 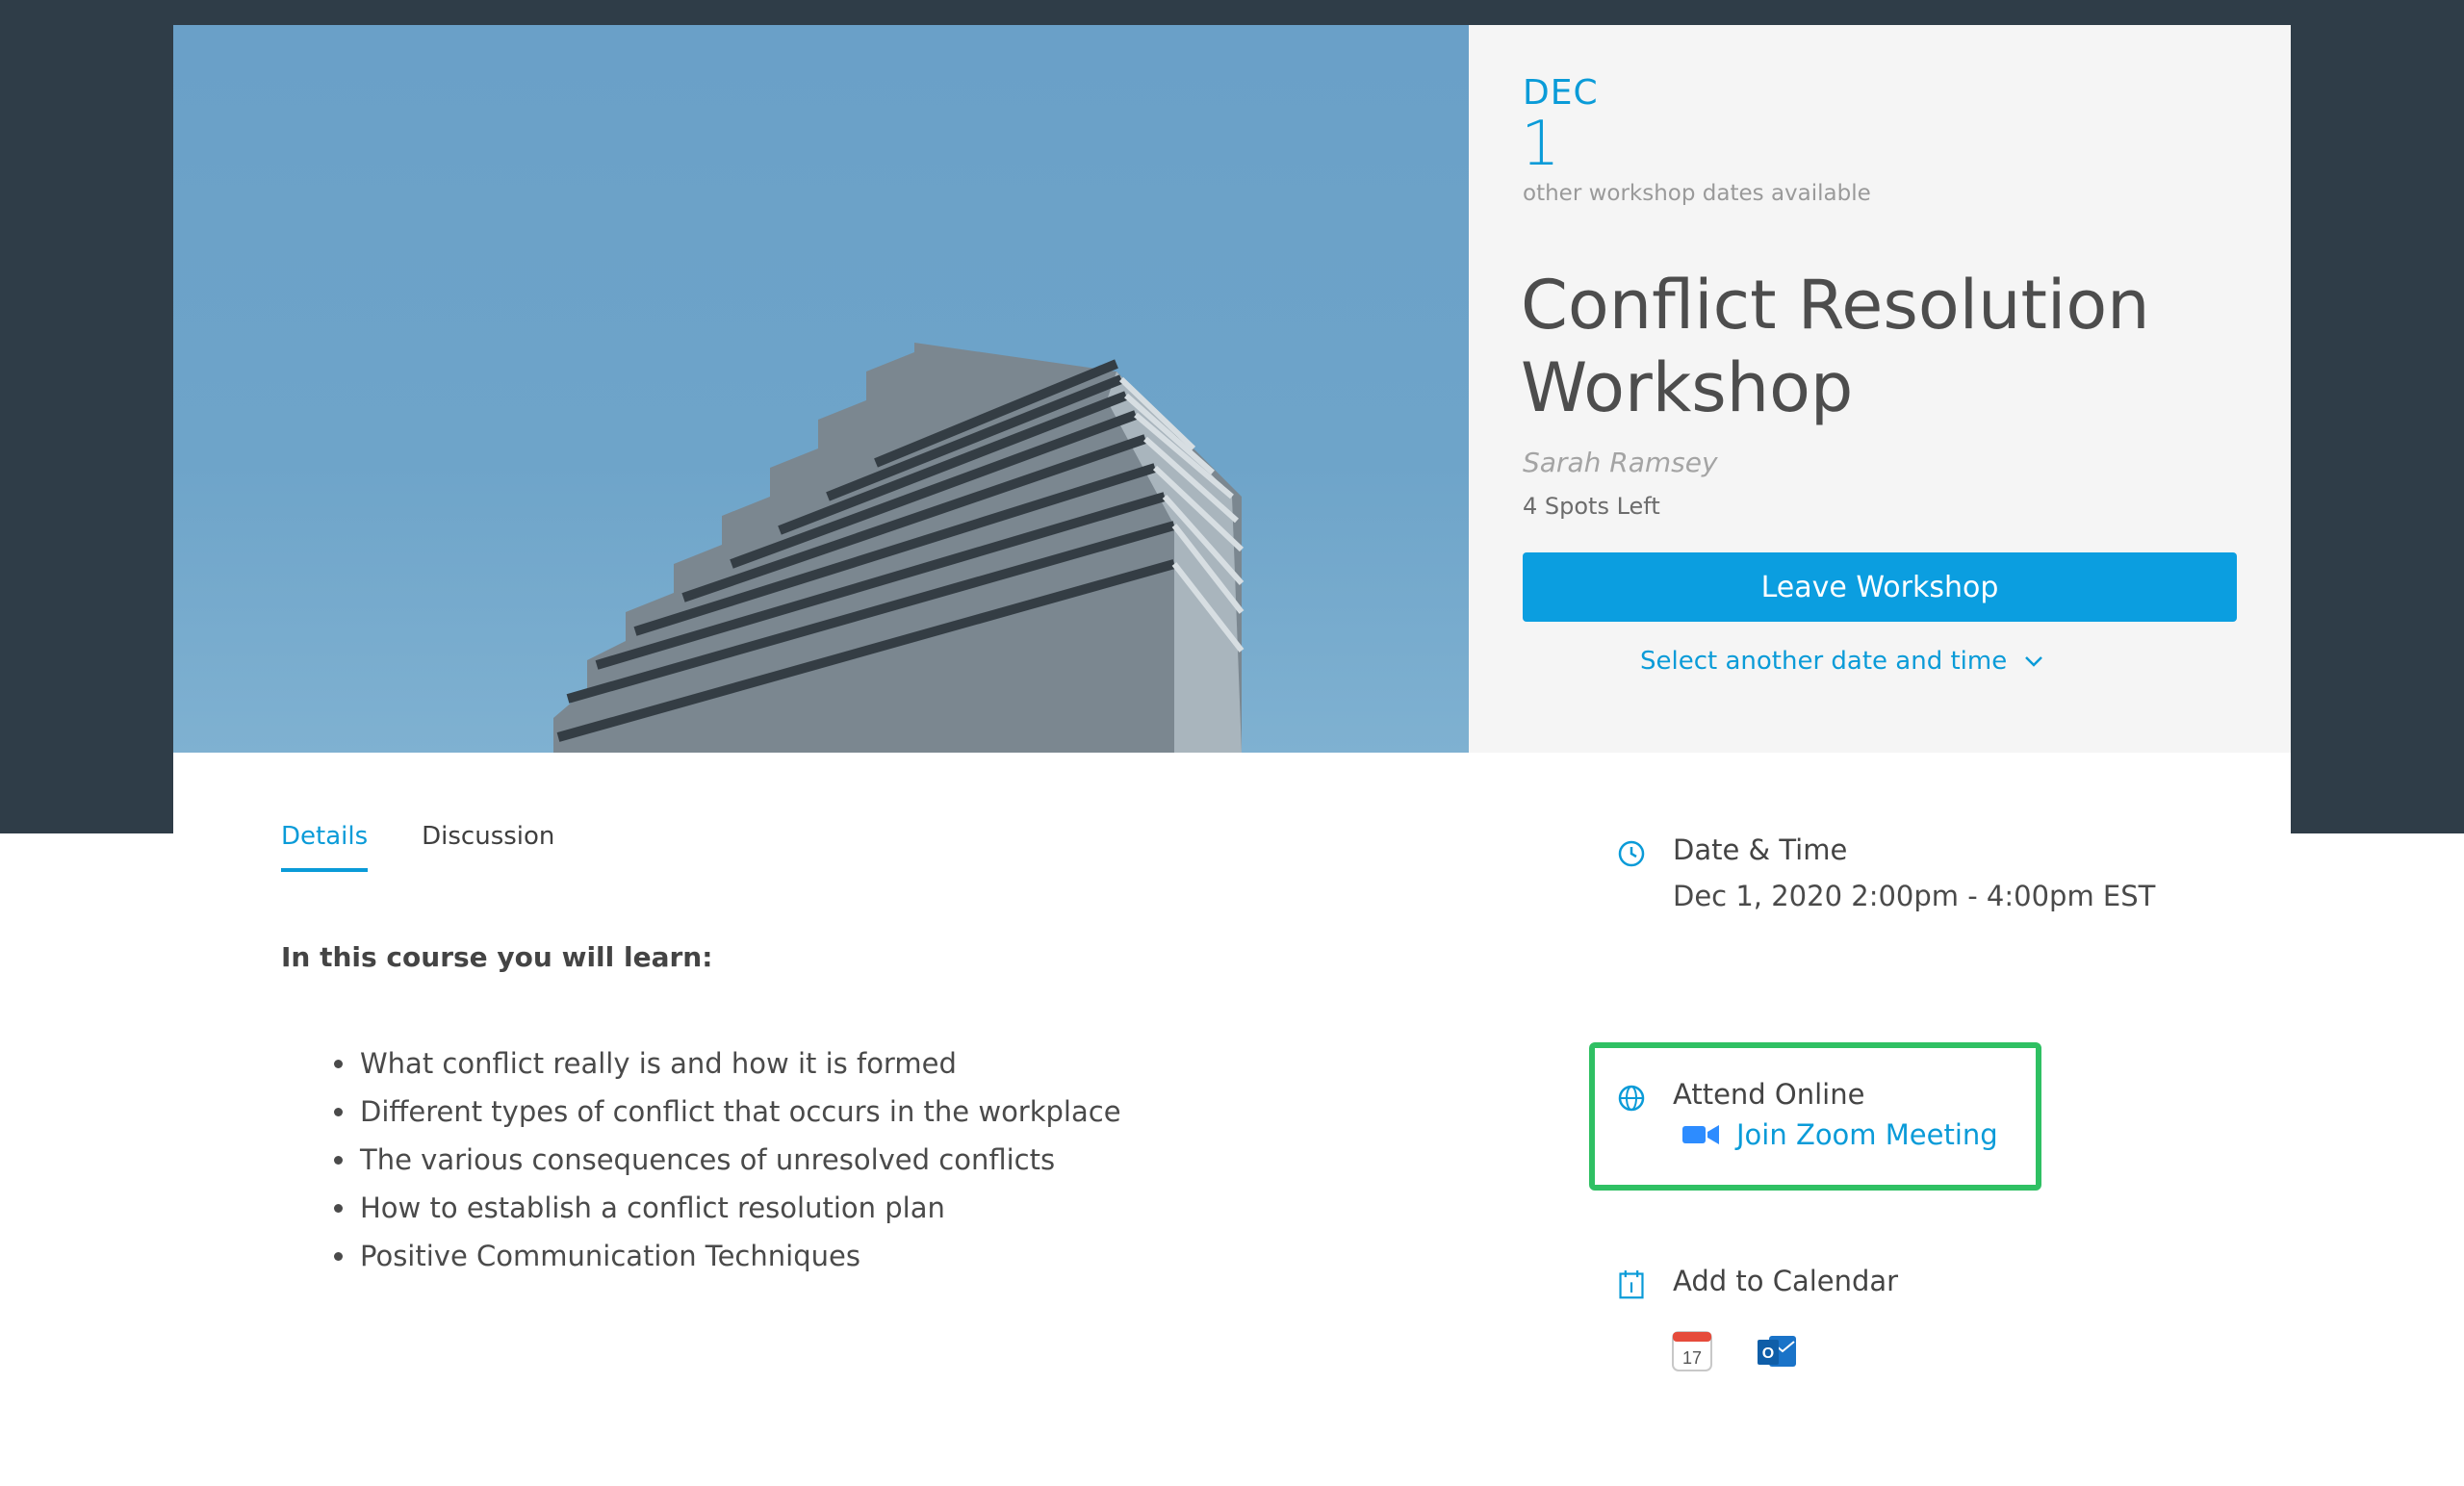 What do you see at coordinates (1591, 506) in the screenshot?
I see `spots-left: 4 Spots Left` at bounding box center [1591, 506].